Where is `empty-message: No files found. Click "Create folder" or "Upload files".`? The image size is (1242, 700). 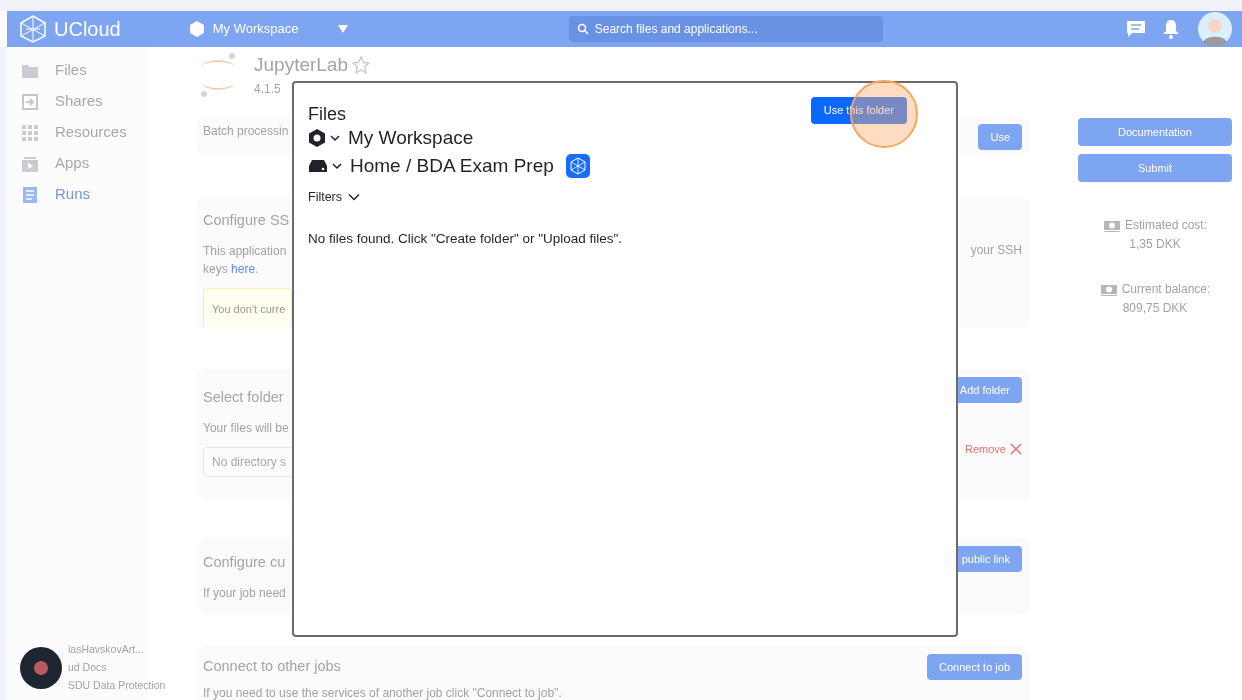
empty-message: No files found. Click "Create folder" or "Upload files". is located at coordinates (466, 238).